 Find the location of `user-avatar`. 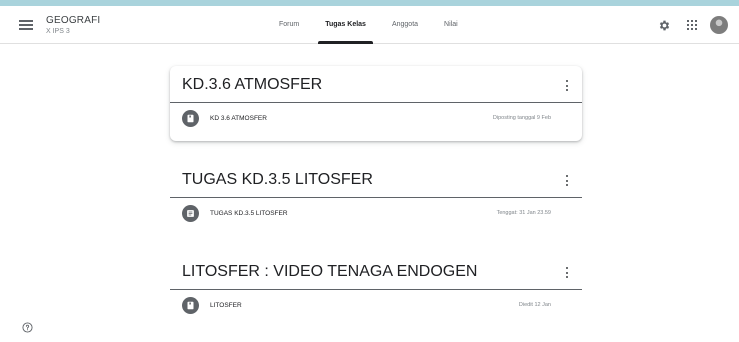

user-avatar is located at coordinates (719, 25).